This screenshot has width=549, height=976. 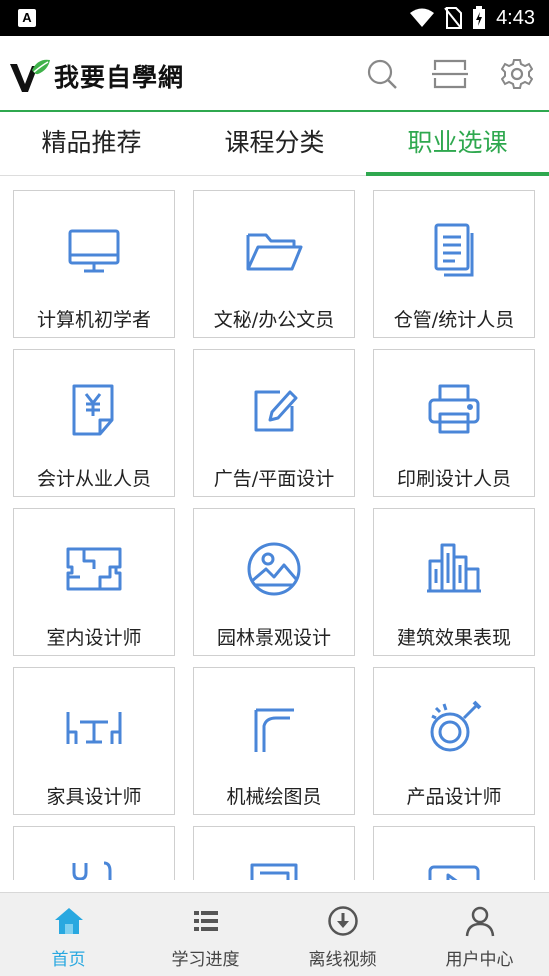 I want to click on grid-item-label: 建筑效果表现, so click(x=453, y=638).